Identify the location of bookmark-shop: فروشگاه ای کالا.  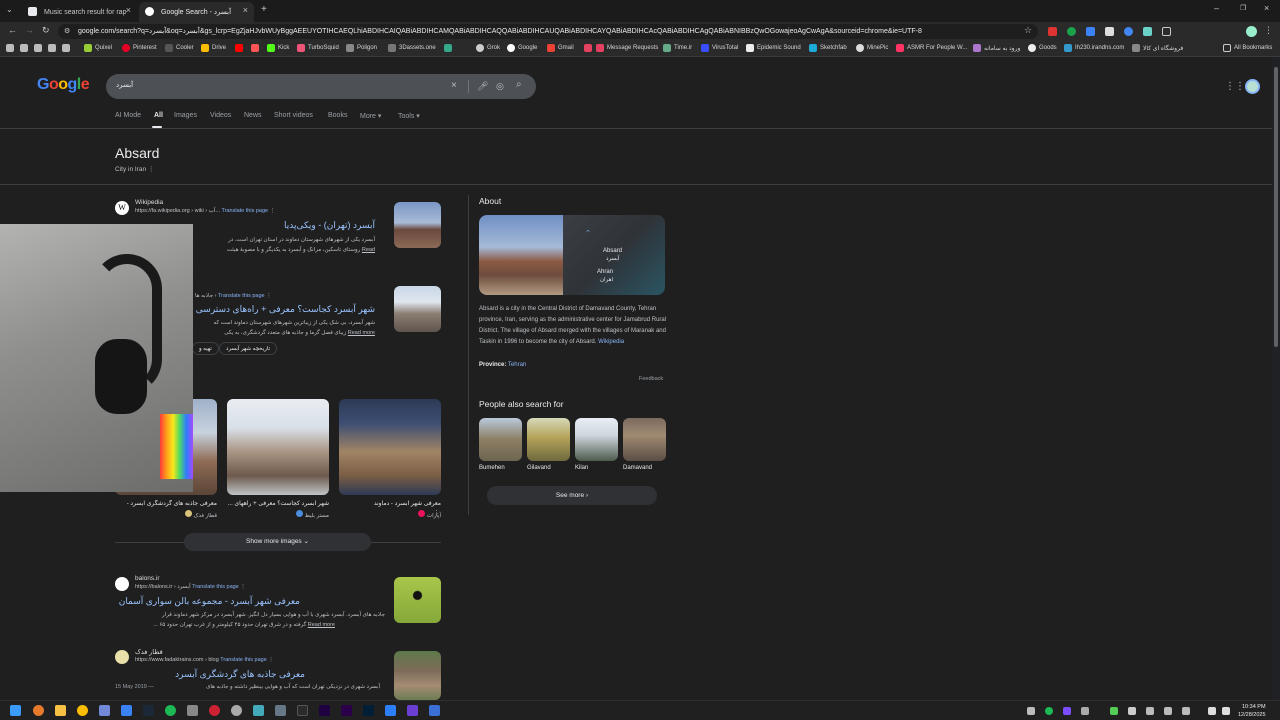
(1157, 48).